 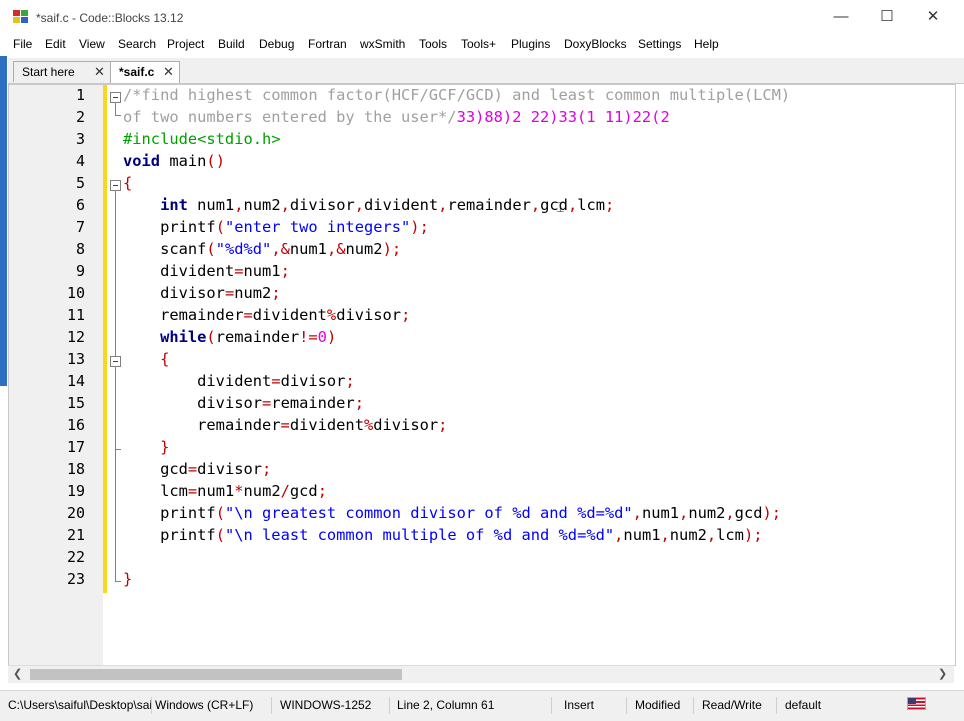 What do you see at coordinates (80, 271) in the screenshot?
I see `line-number: 9` at bounding box center [80, 271].